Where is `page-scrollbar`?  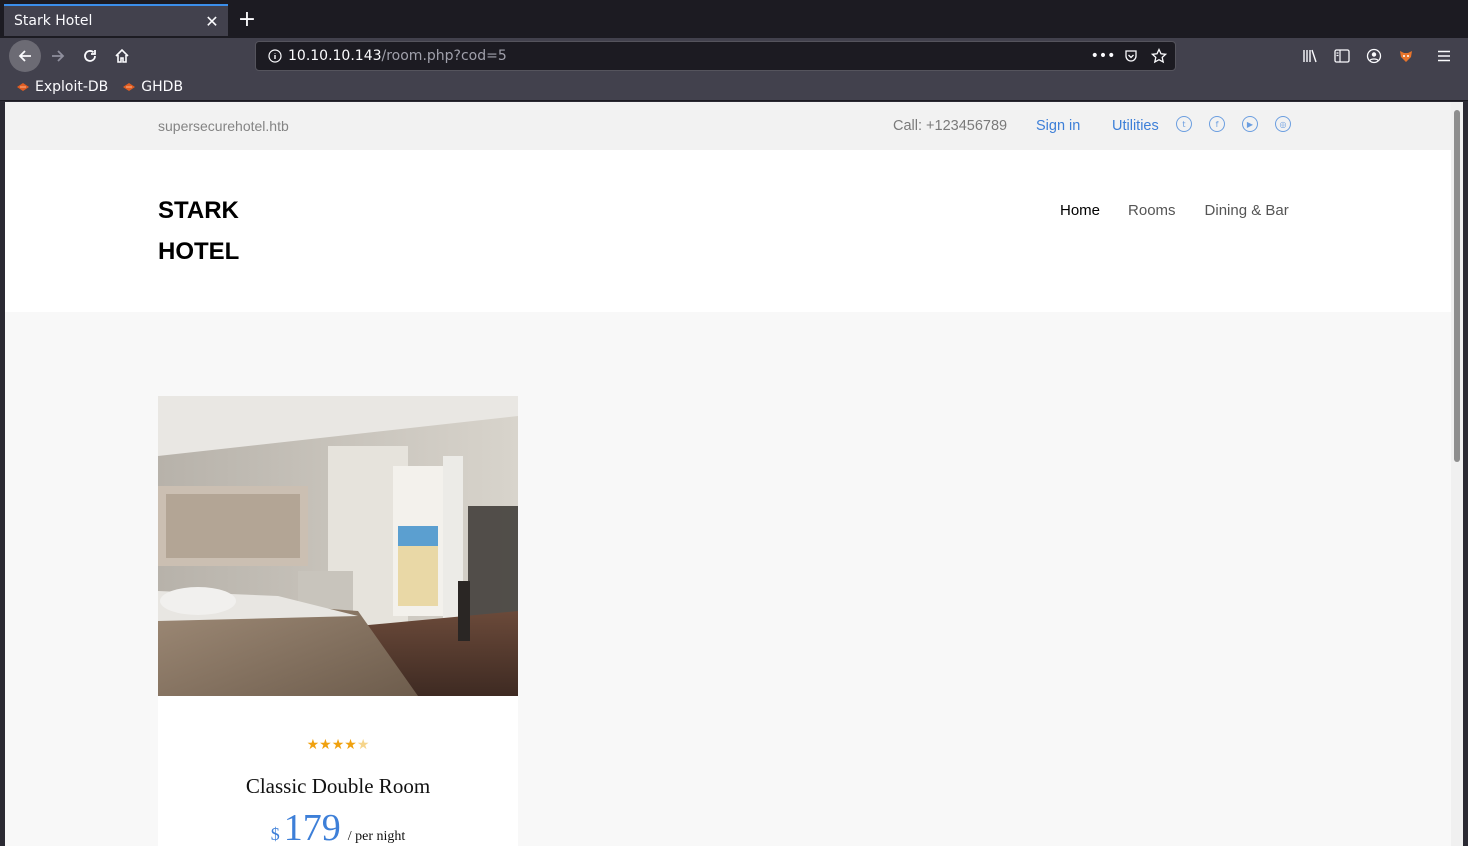
page-scrollbar is located at coordinates (1457, 474).